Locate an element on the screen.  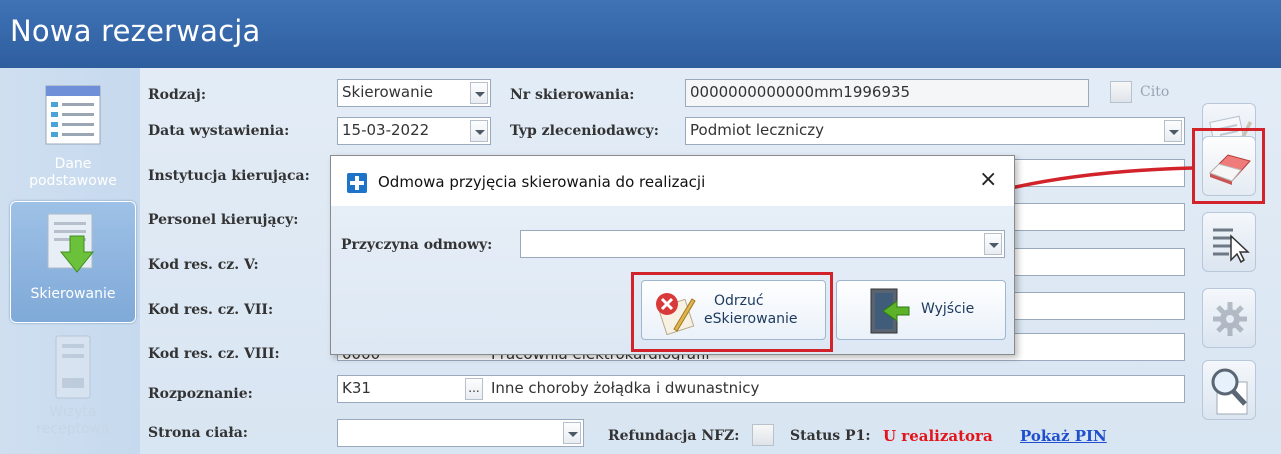
label-strona-ciala: Strona ciała: is located at coordinates (198, 433).